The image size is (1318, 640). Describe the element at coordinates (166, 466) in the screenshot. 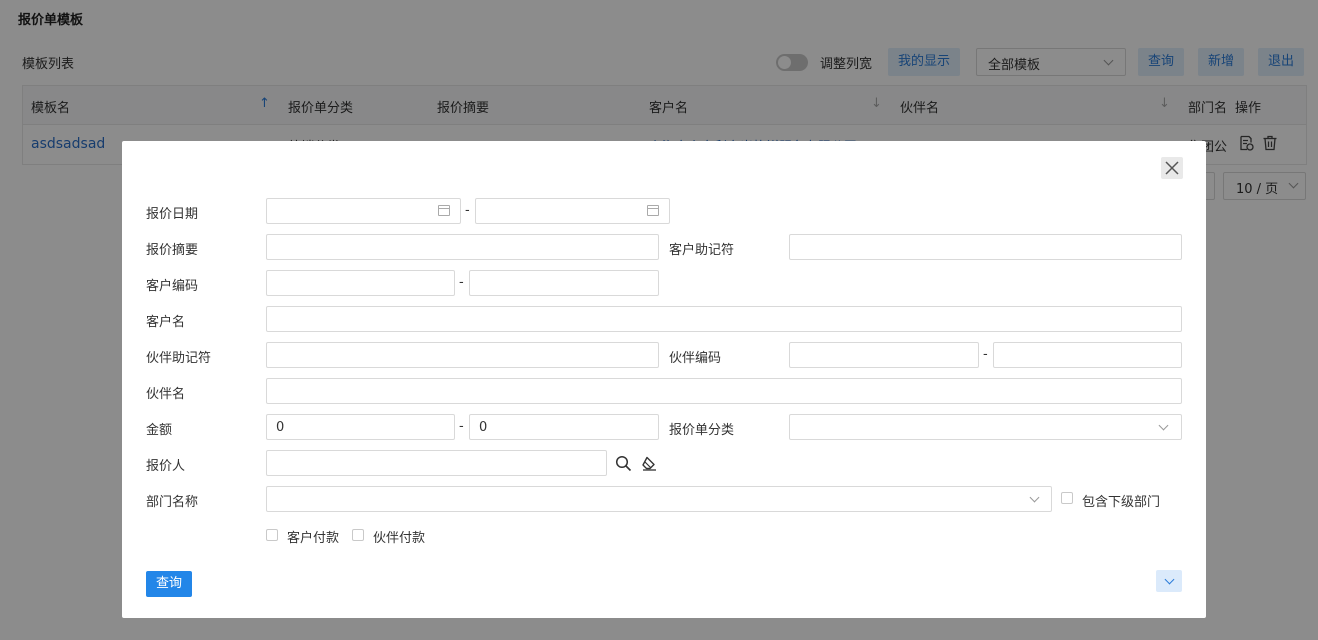

I see `quoter-label: 报价人` at that location.